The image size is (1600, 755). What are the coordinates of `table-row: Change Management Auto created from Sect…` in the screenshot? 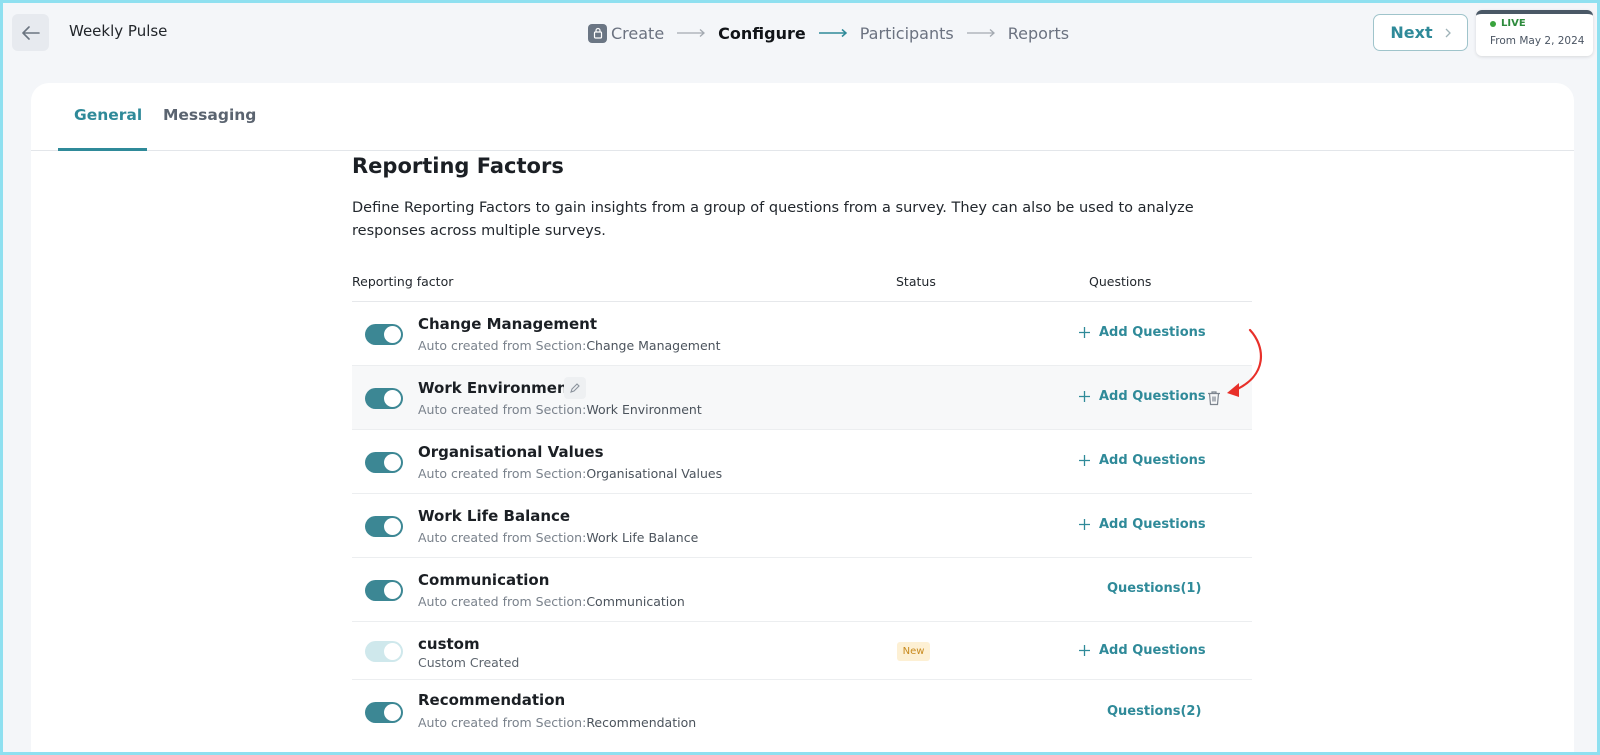 It's located at (802, 334).